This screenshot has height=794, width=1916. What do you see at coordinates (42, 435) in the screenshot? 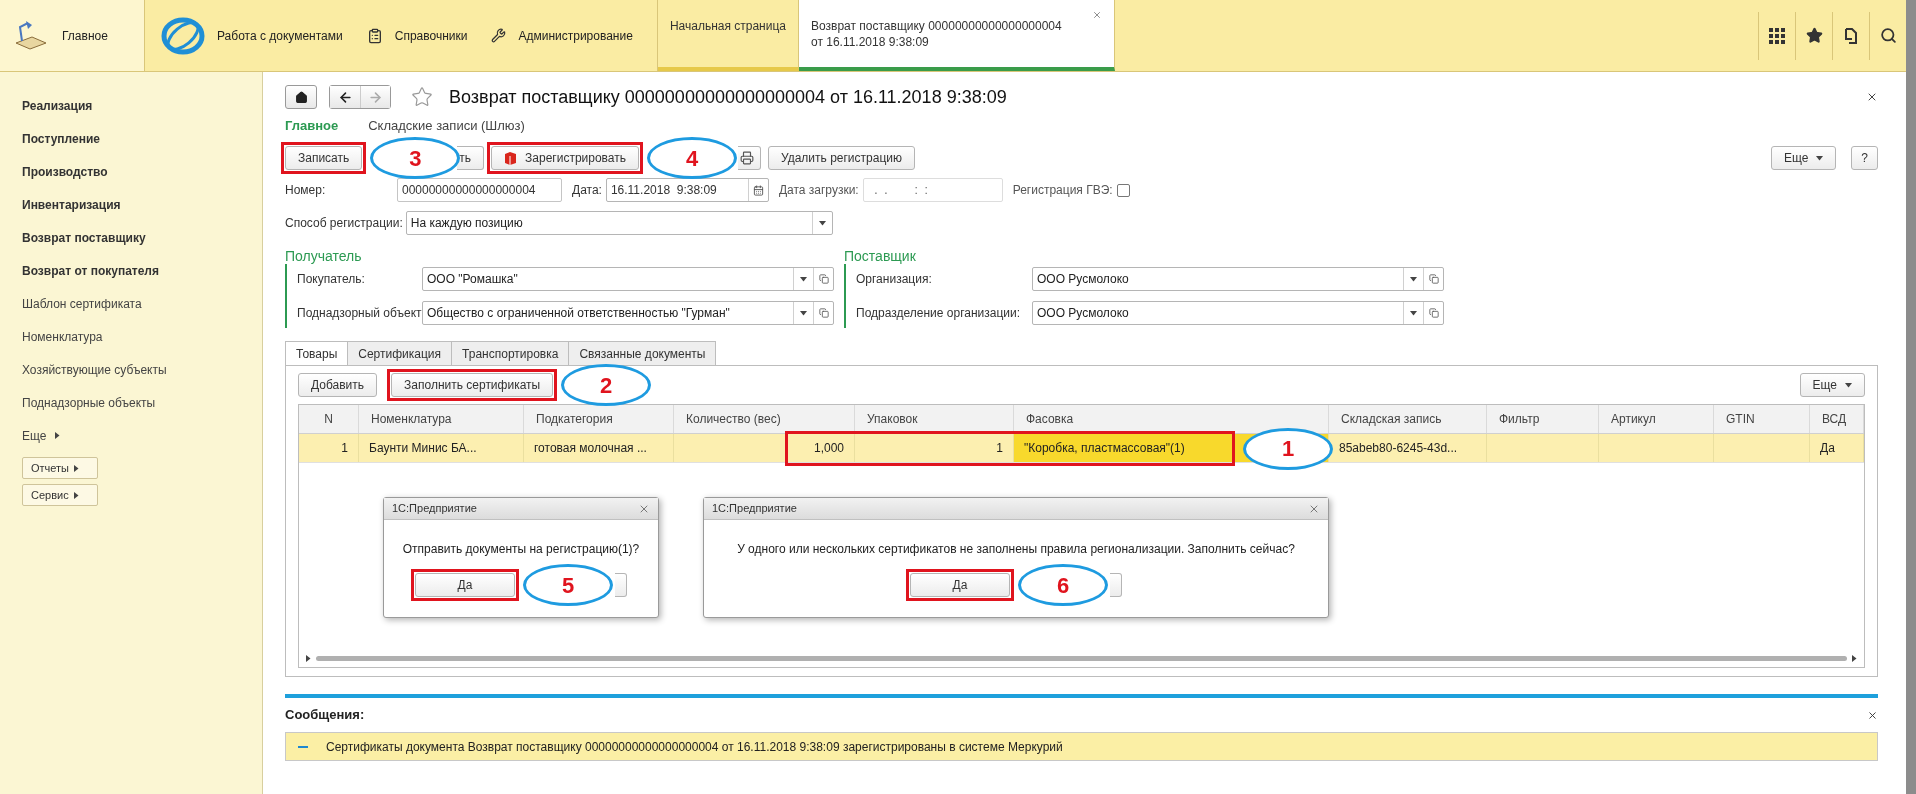
I see `more-link: Еще` at bounding box center [42, 435].